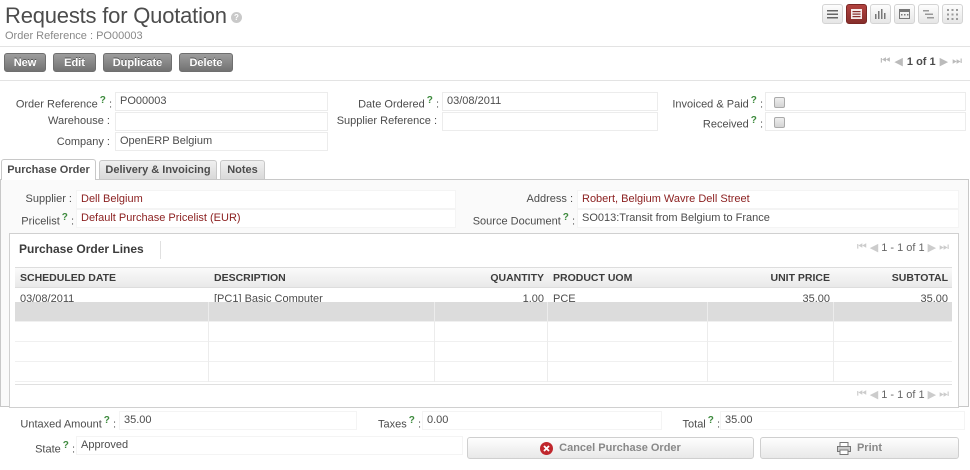 The height and width of the screenshot is (470, 970). I want to click on gantt-view-button, so click(928, 14).